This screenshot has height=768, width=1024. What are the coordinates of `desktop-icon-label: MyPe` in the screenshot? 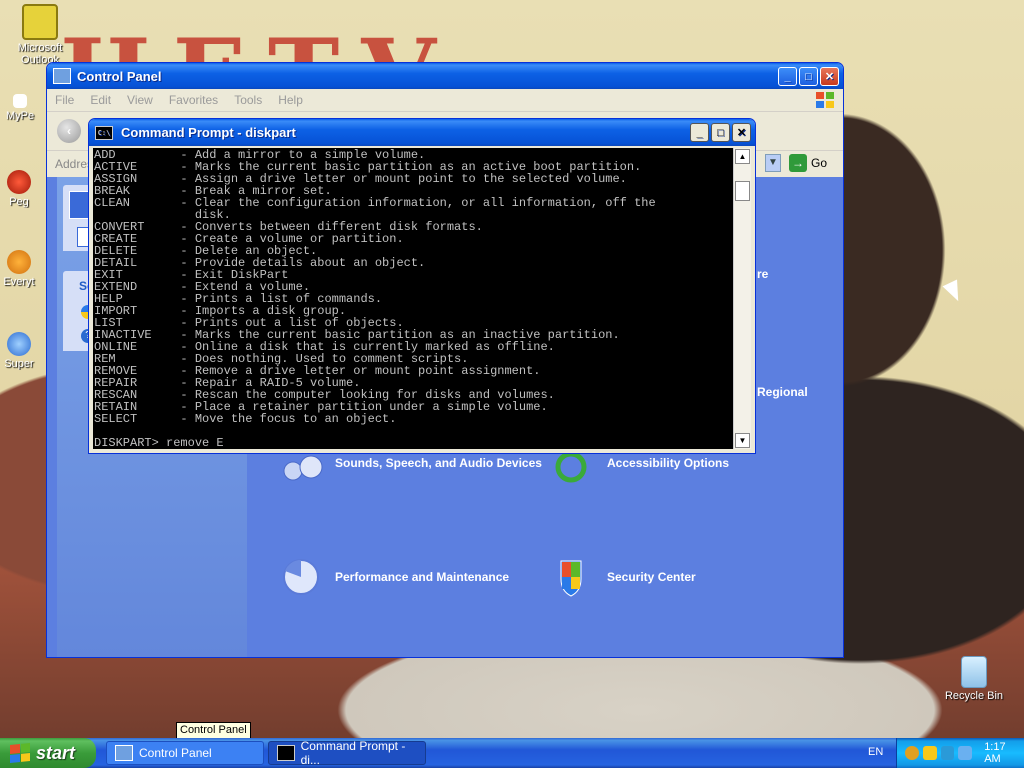 It's located at (20, 116).